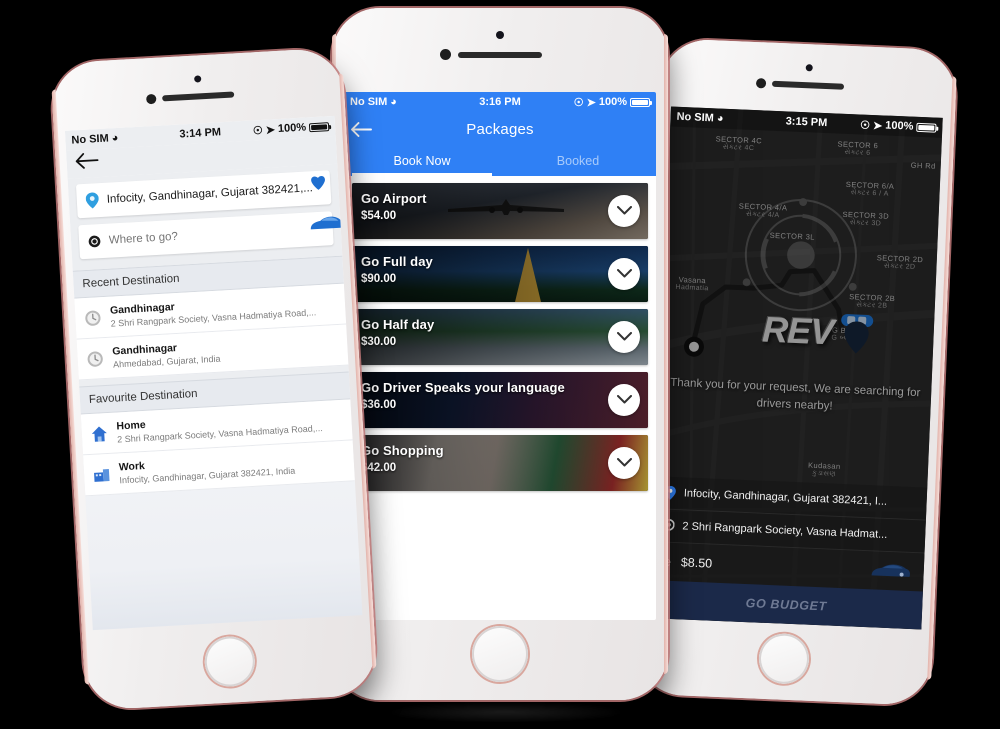 The image size is (1000, 729). What do you see at coordinates (394, 198) in the screenshot?
I see `package-name: Go Airport` at bounding box center [394, 198].